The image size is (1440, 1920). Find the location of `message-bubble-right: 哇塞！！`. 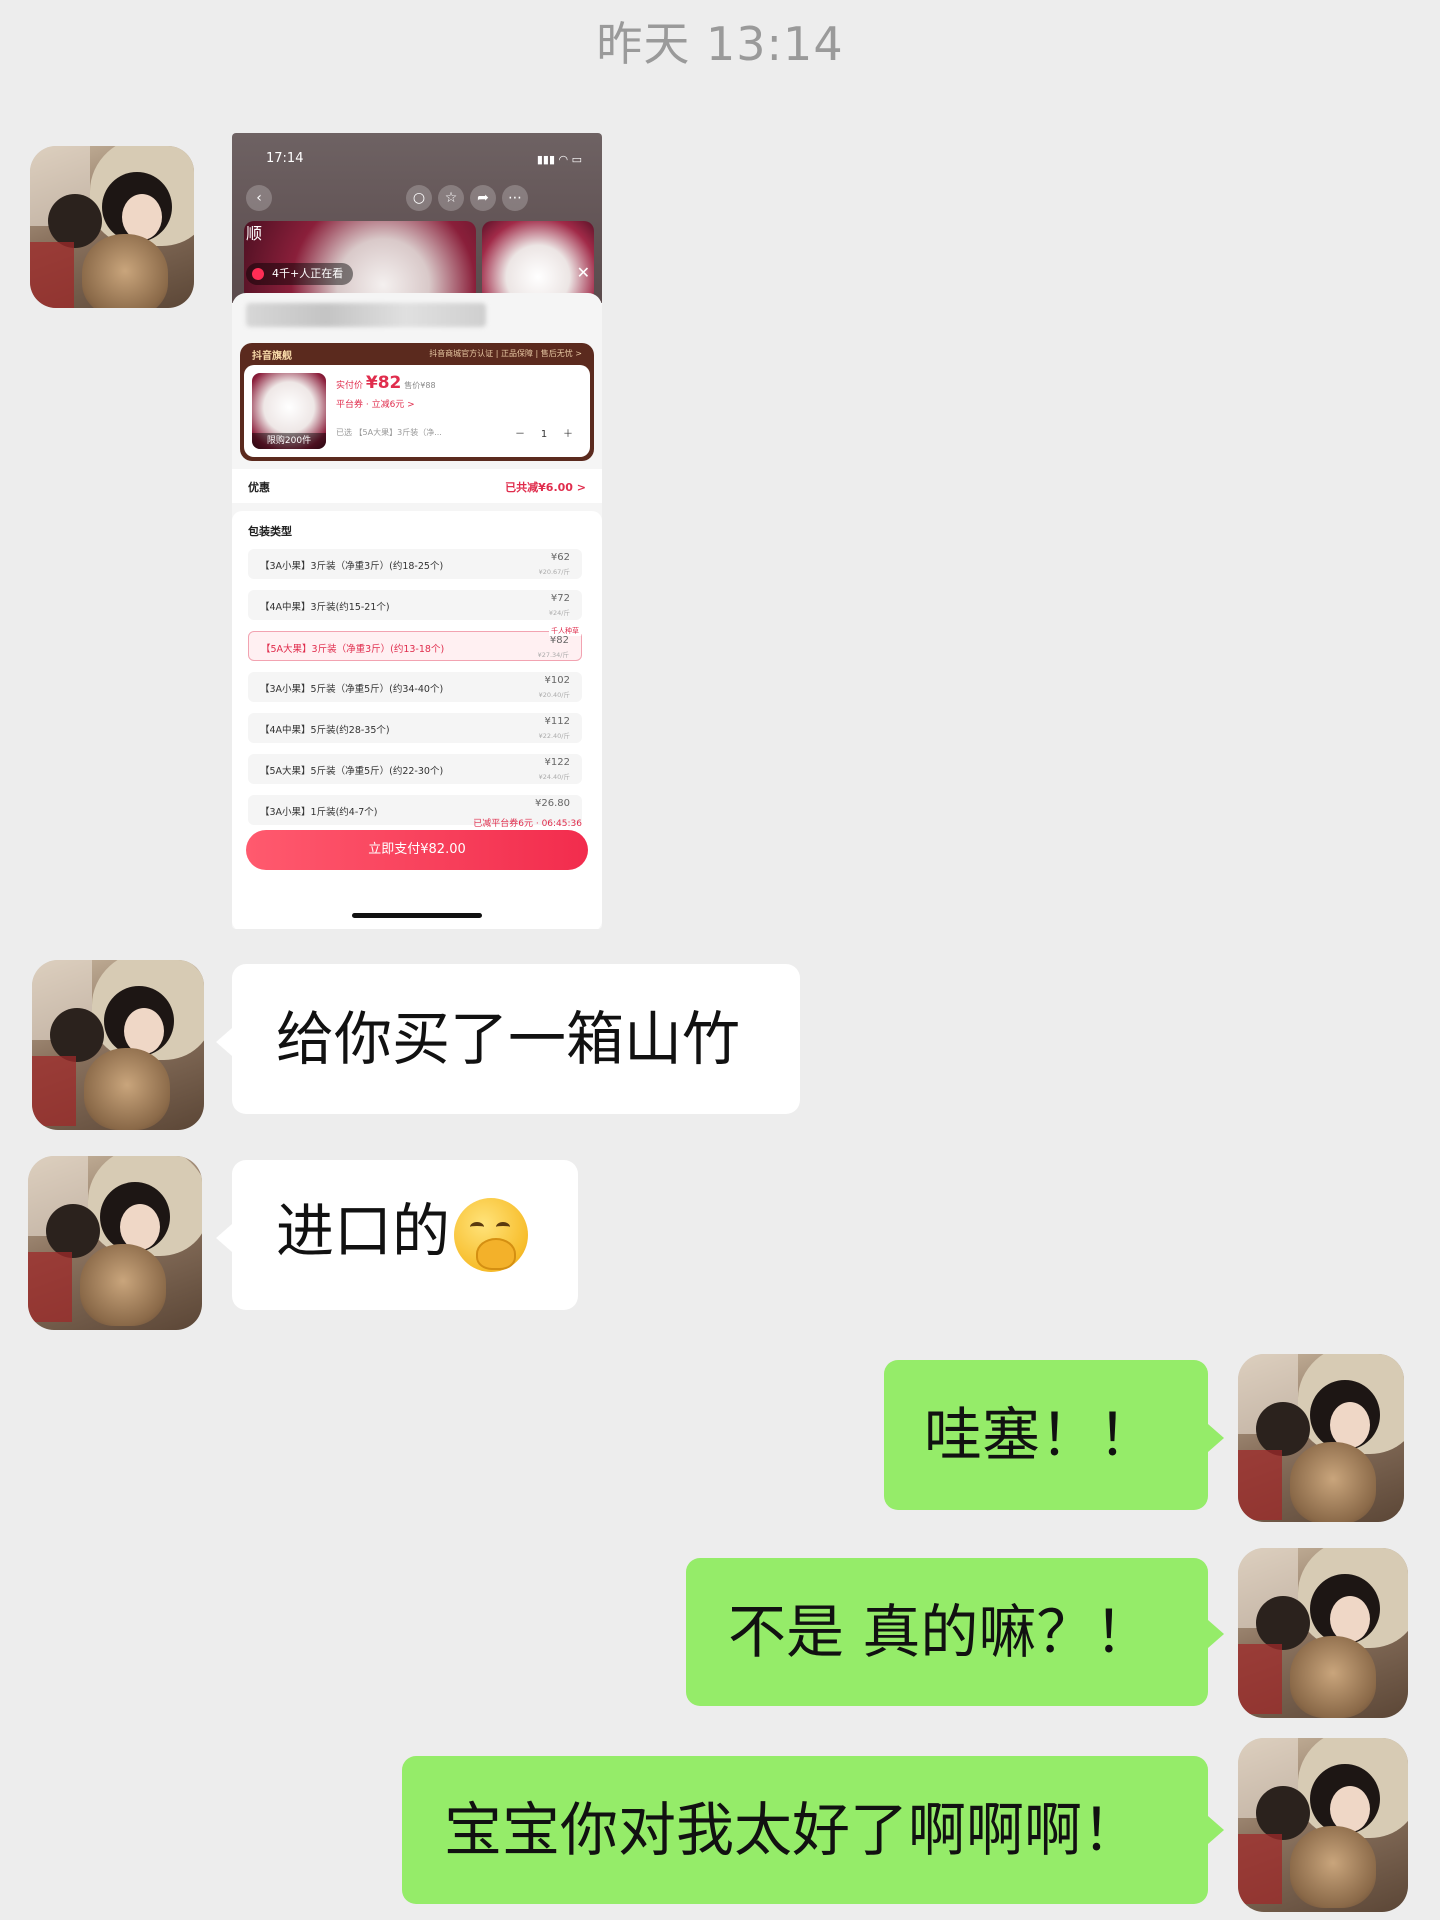

message-bubble-right: 哇塞！！ is located at coordinates (1046, 1435).